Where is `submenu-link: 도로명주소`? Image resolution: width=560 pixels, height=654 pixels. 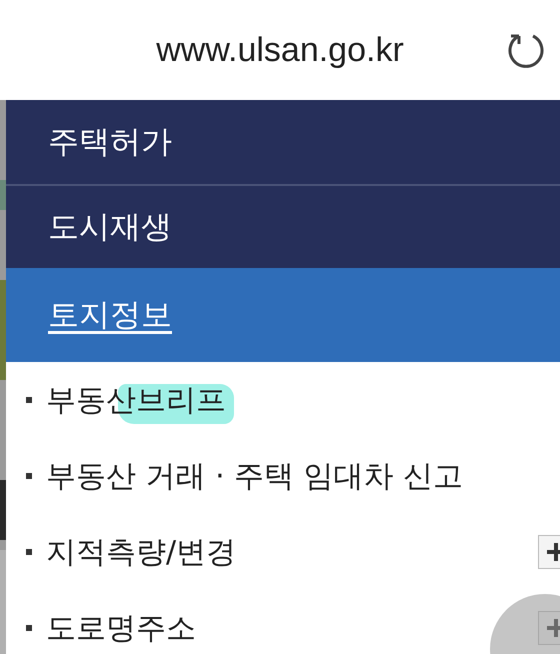 submenu-link: 도로명주소 is located at coordinates (121, 628).